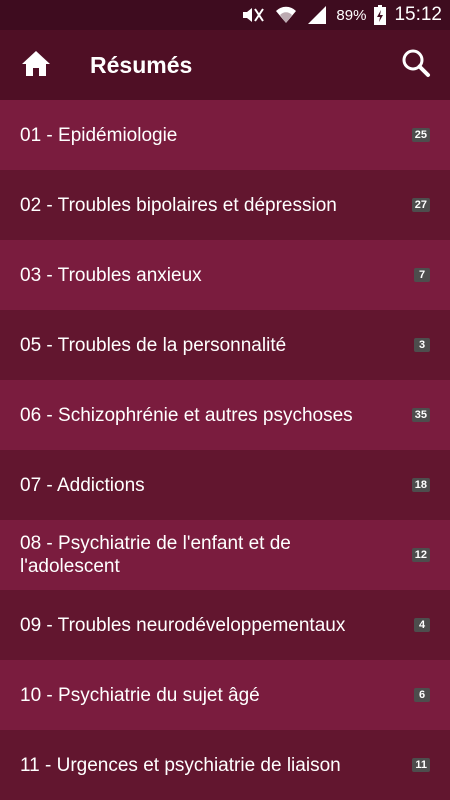 The width and height of the screenshot is (450, 800). Describe the element at coordinates (253, 15) in the screenshot. I see `mute-icon` at that location.